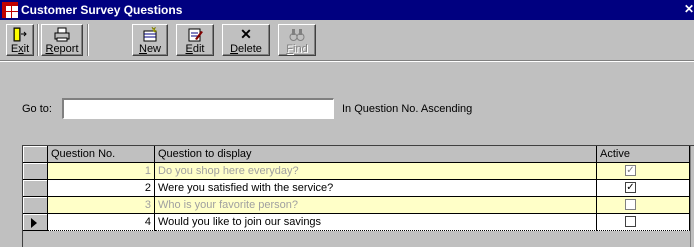  I want to click on question-number-cell: 4, so click(101, 222).